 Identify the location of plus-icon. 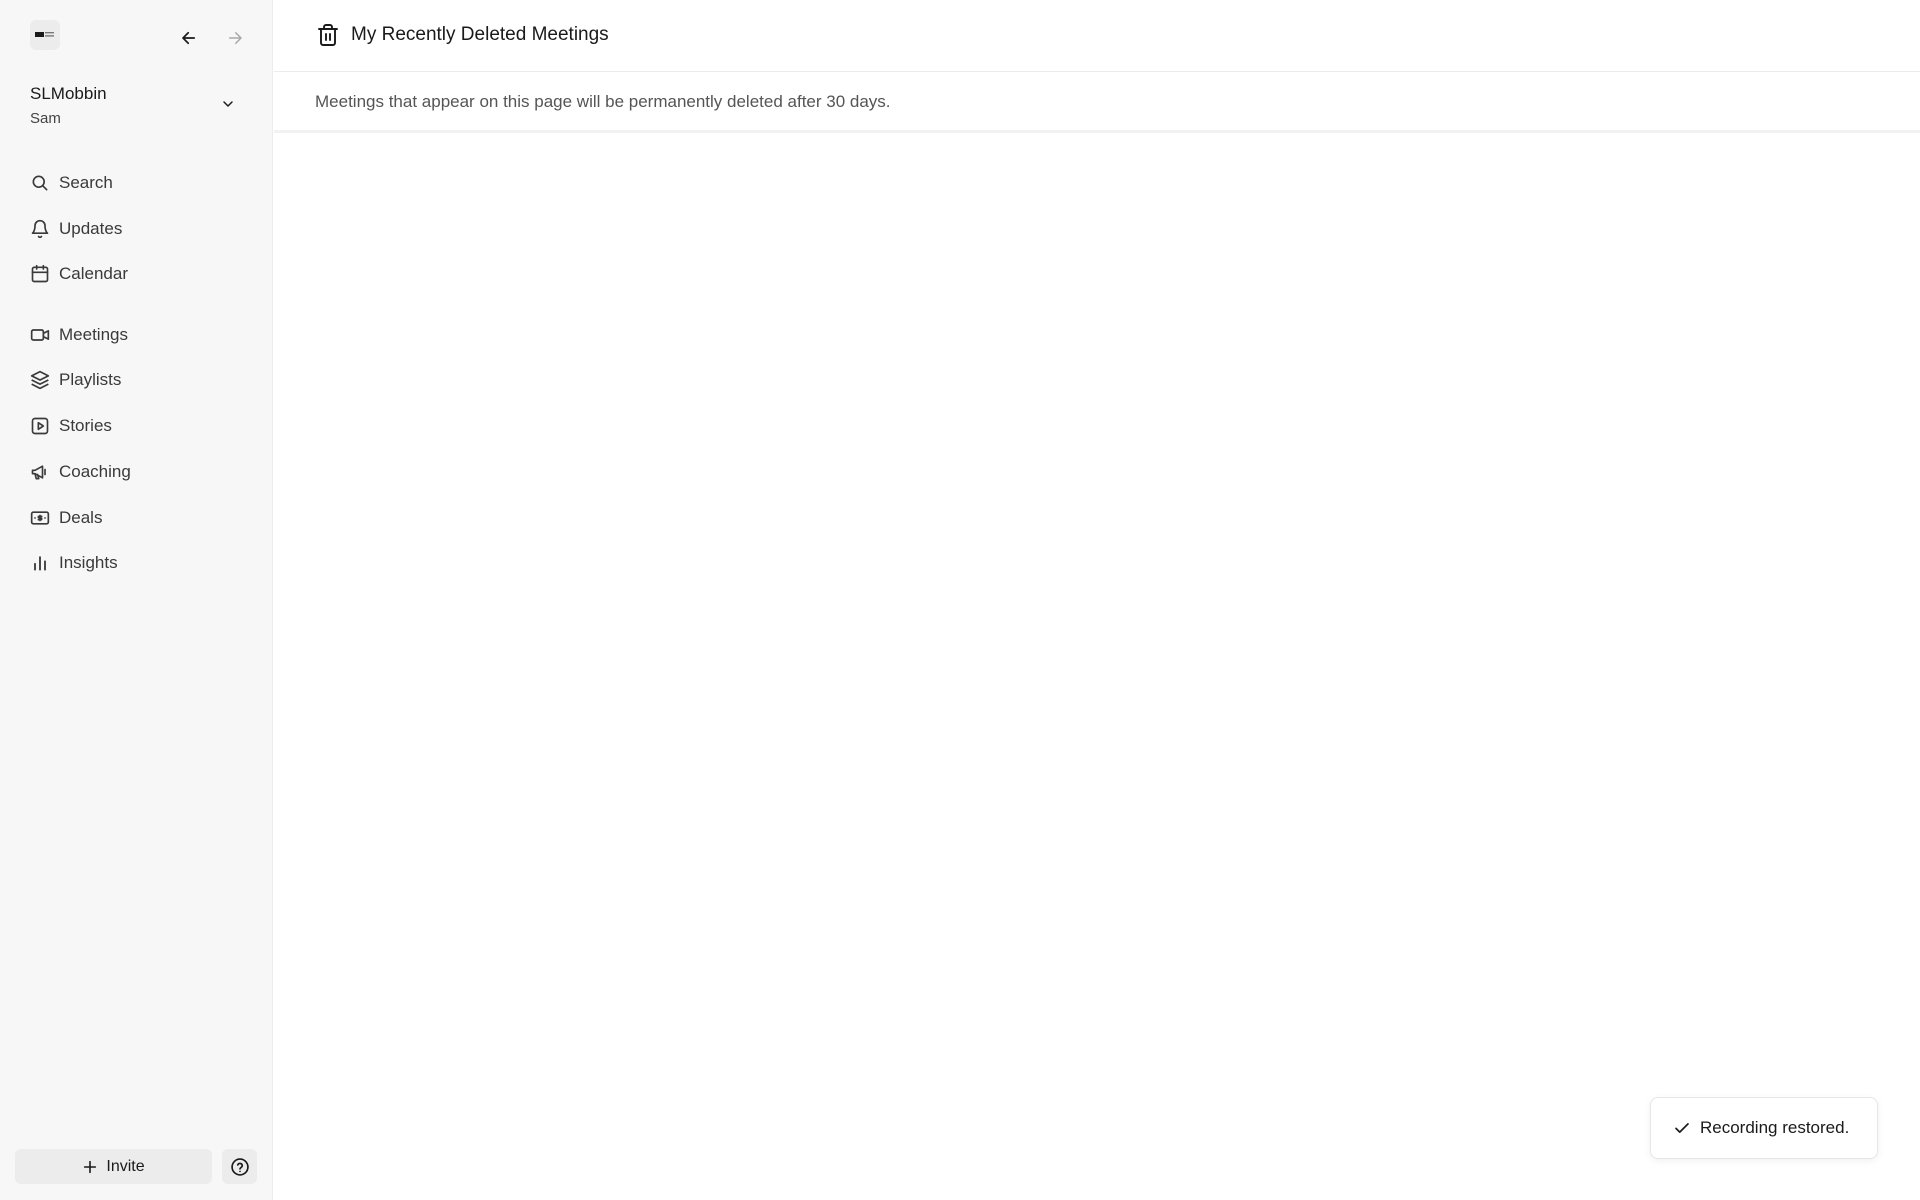
(90, 1167).